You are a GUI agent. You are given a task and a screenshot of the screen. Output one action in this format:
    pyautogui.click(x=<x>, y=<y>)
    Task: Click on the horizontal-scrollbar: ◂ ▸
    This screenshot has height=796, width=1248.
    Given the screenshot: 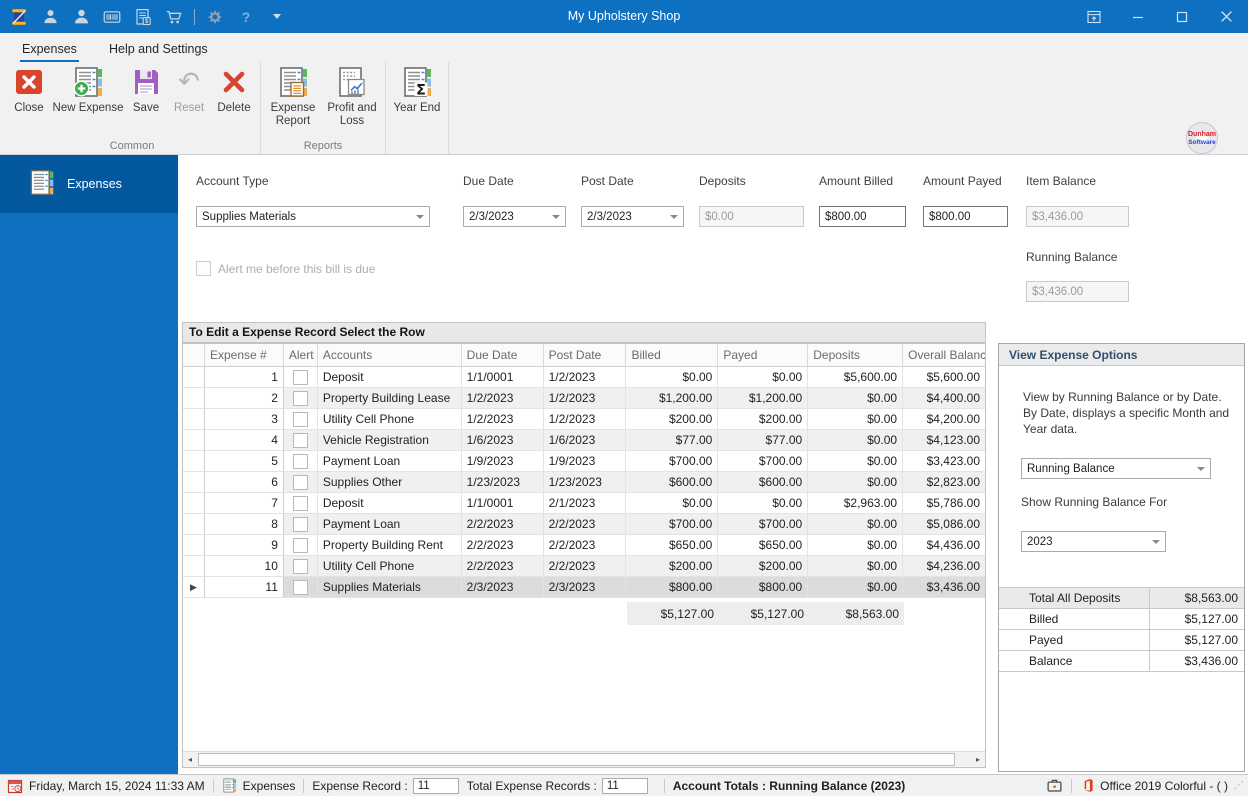 What is the action you would take?
    pyautogui.click(x=584, y=759)
    